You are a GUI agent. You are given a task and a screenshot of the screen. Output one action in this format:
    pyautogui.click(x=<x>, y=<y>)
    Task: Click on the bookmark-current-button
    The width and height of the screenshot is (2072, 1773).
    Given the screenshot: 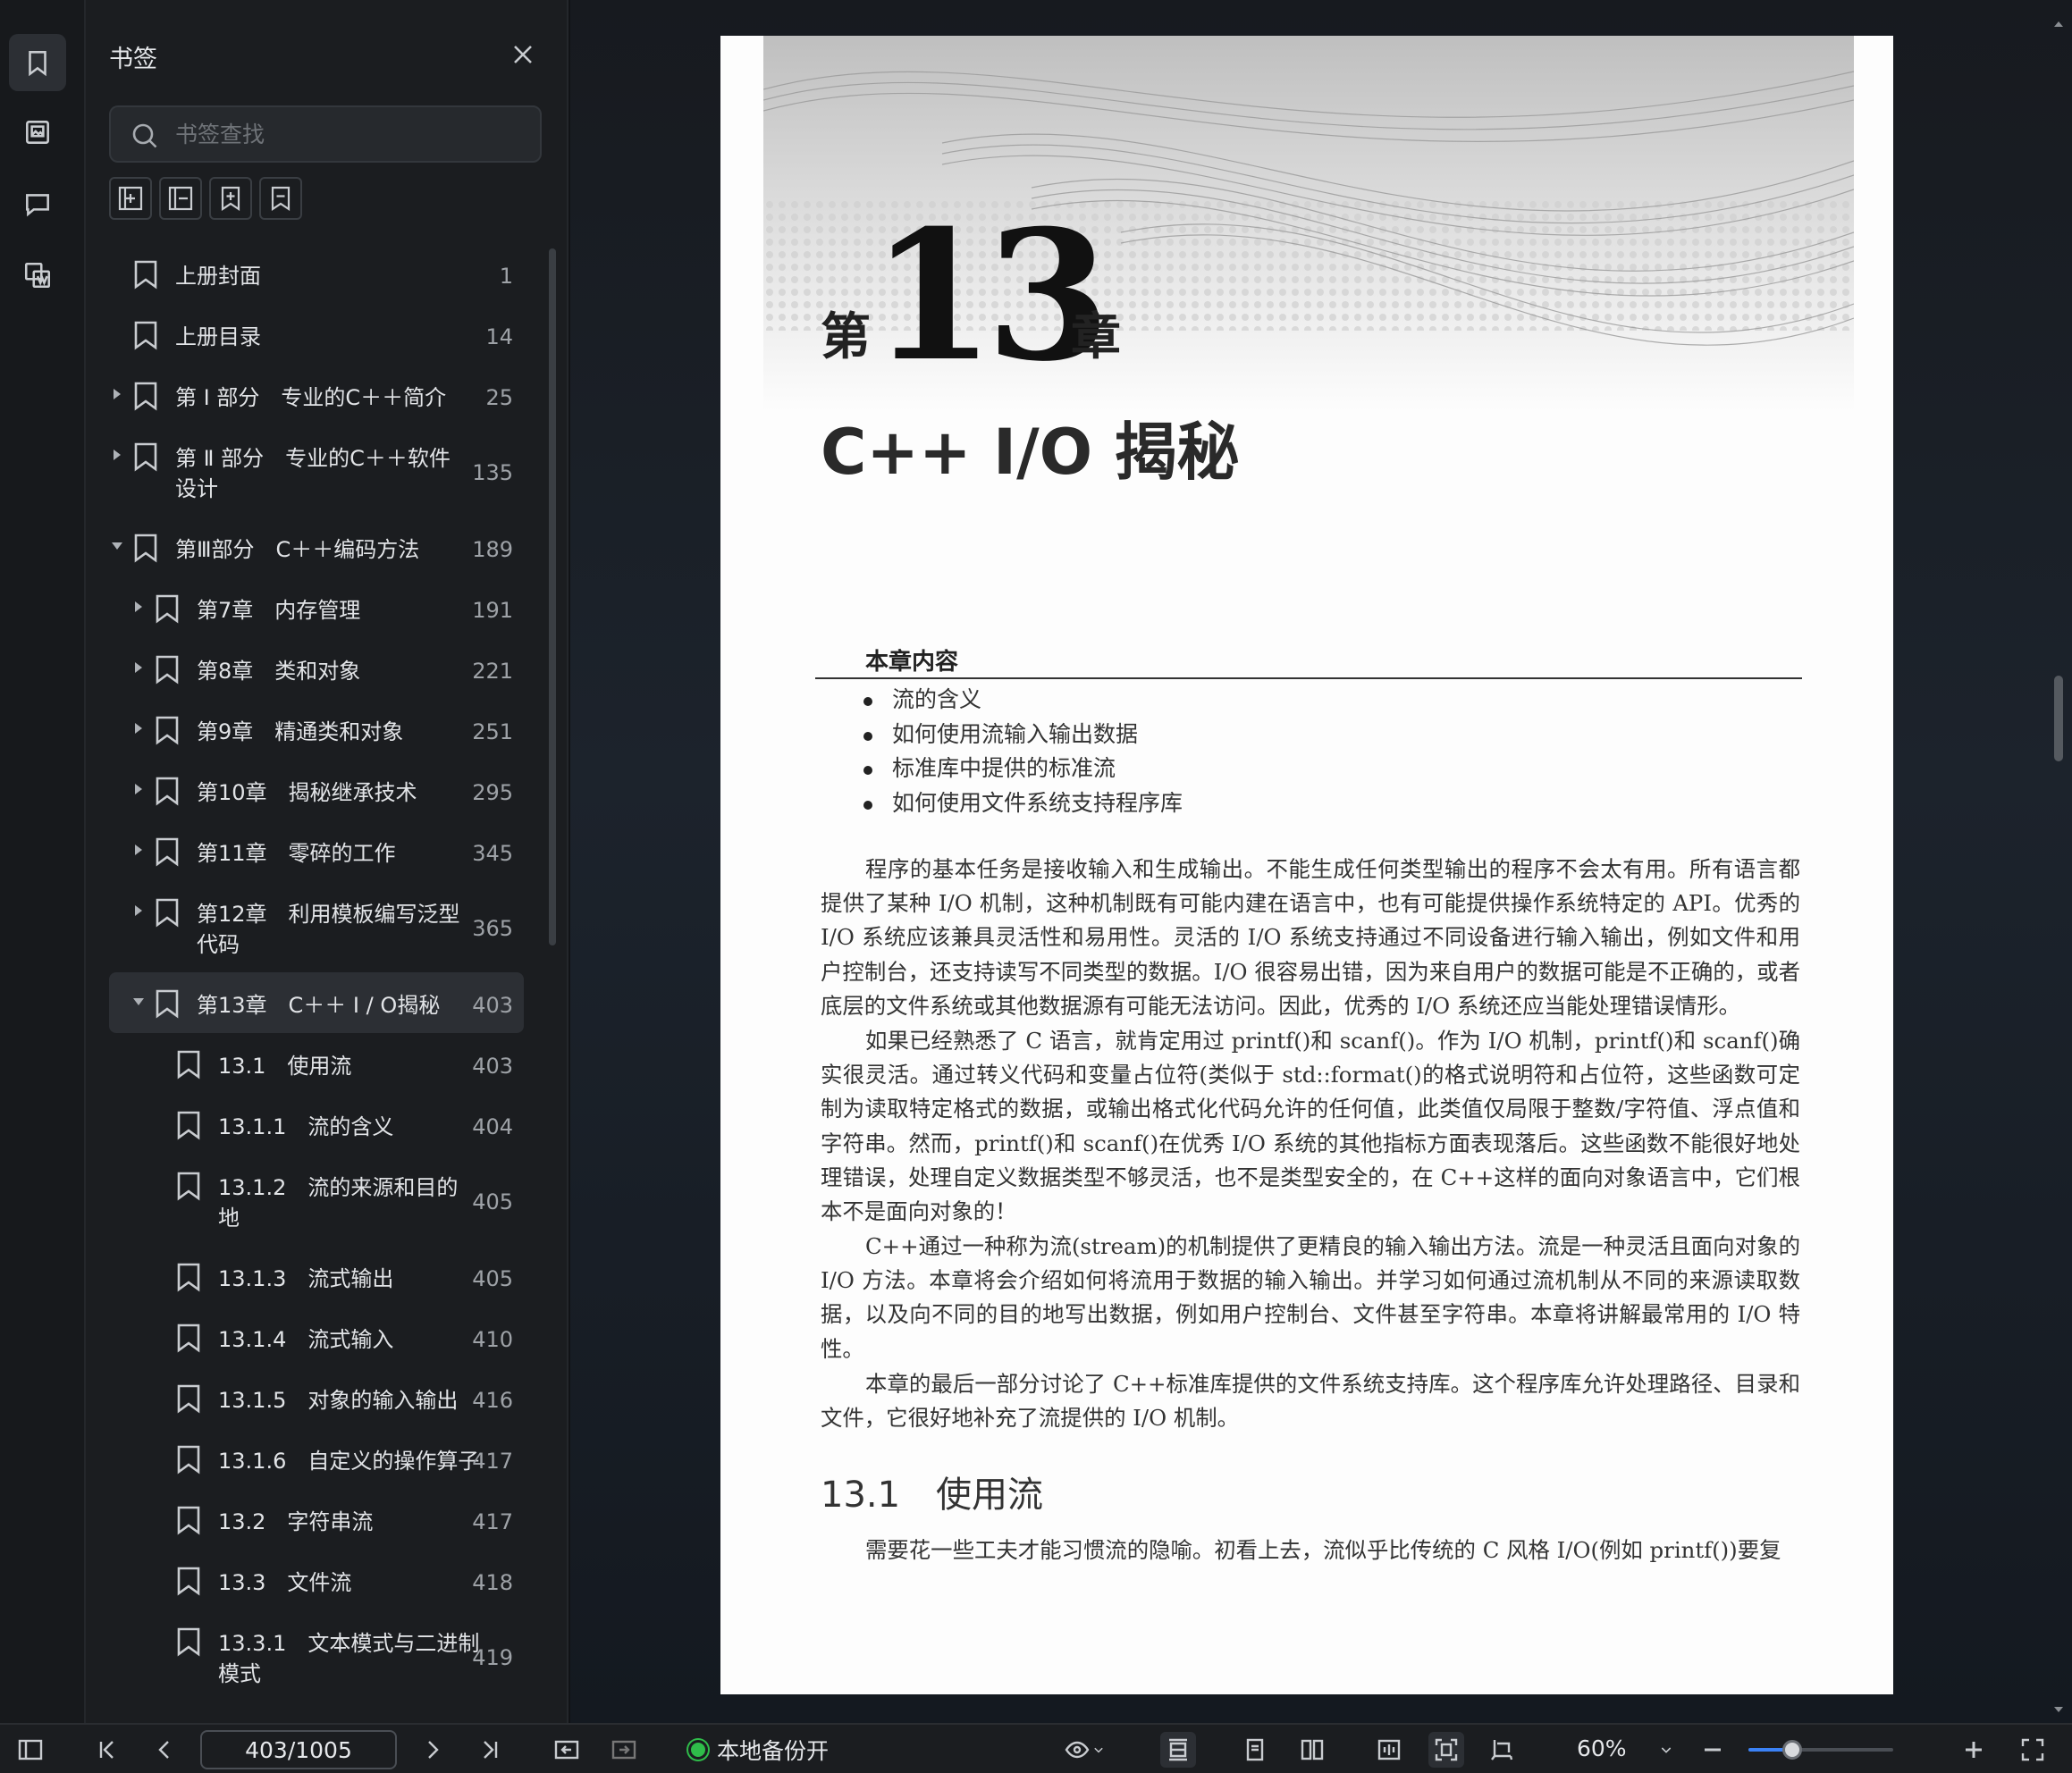 What is the action you would take?
    pyautogui.click(x=231, y=199)
    